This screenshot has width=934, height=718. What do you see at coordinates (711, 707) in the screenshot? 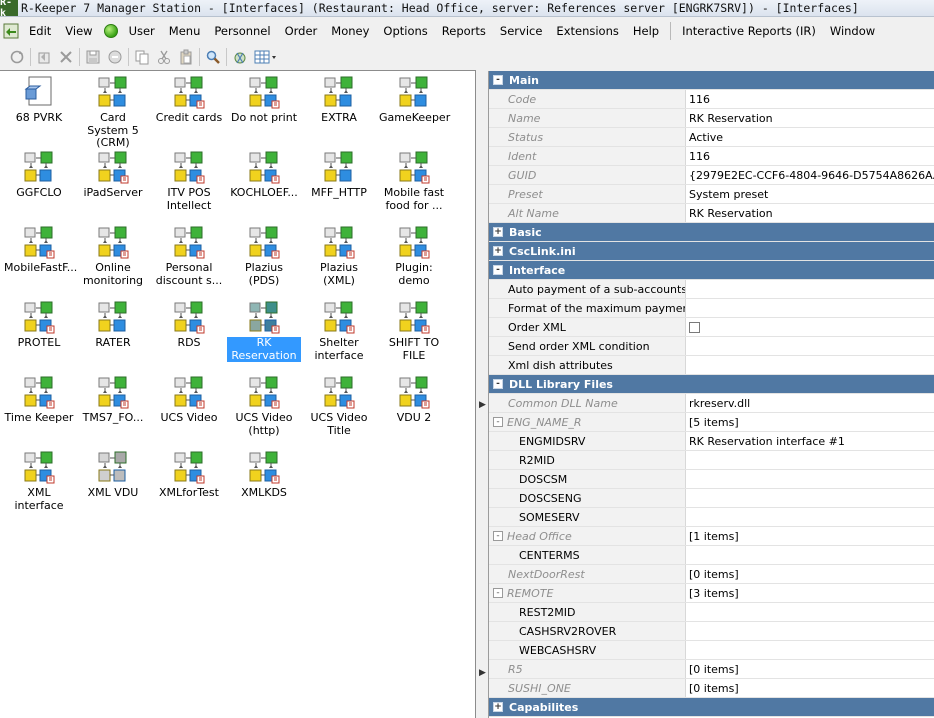
I see `category-capabilites: + Capabilites` at bounding box center [711, 707].